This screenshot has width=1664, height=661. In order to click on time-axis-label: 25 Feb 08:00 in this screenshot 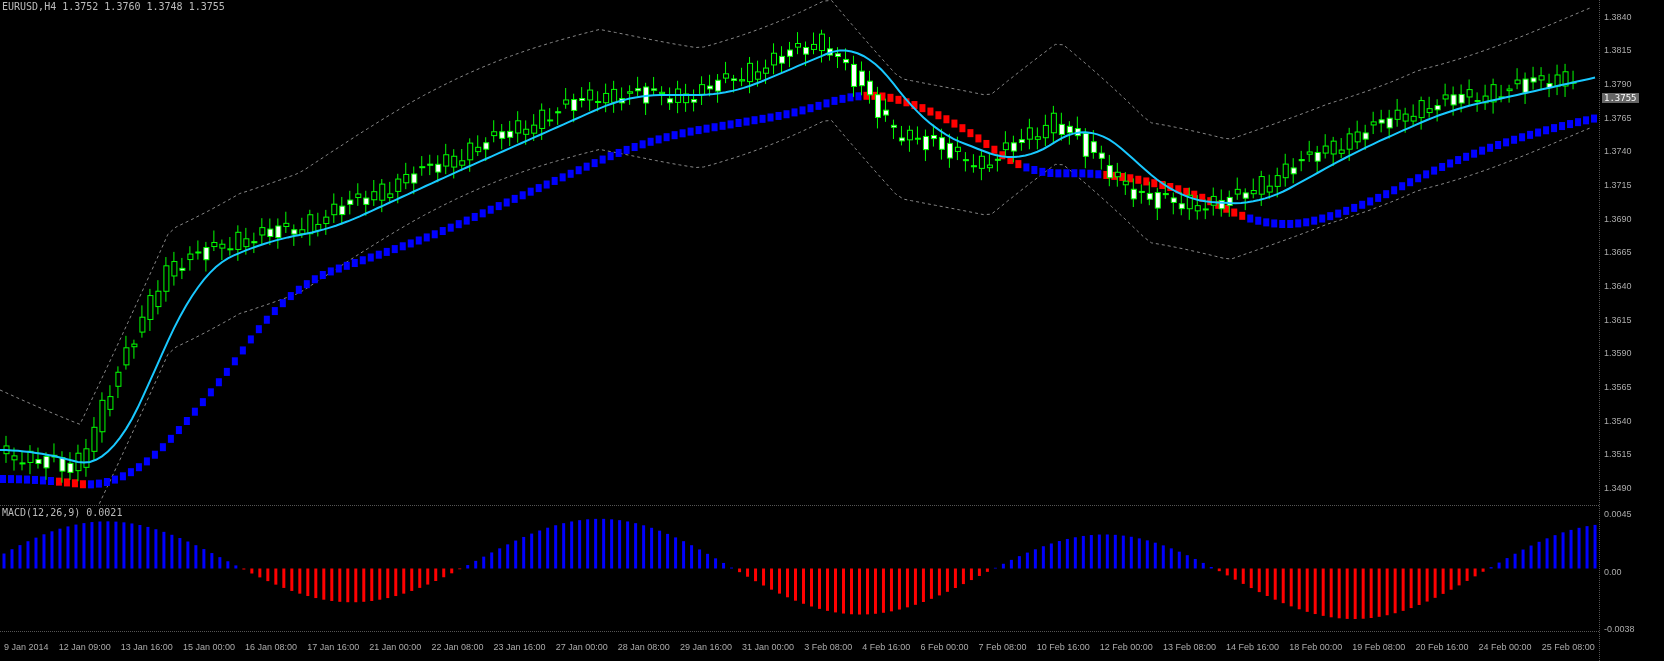, I will do `click(1568, 646)`.